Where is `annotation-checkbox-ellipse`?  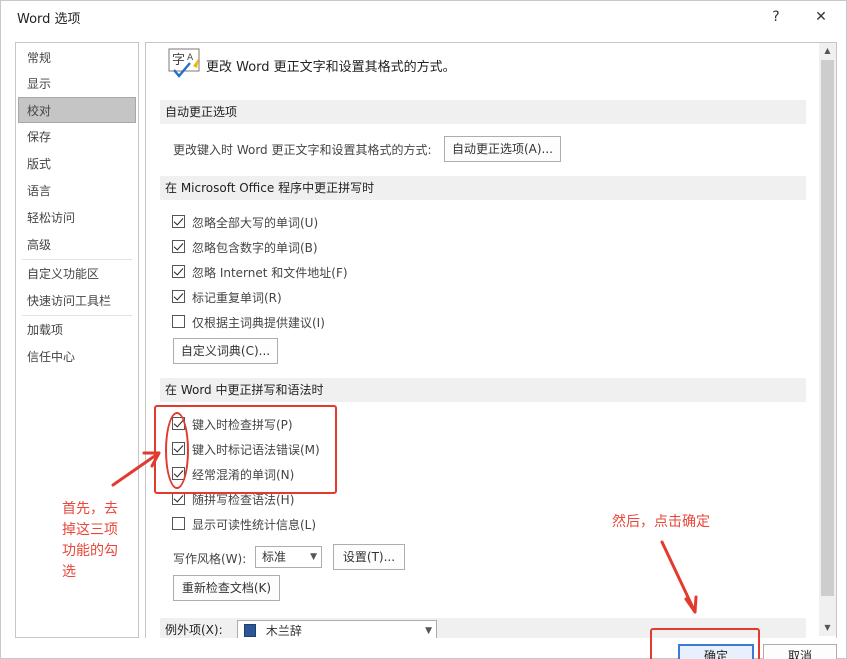 annotation-checkbox-ellipse is located at coordinates (177, 450).